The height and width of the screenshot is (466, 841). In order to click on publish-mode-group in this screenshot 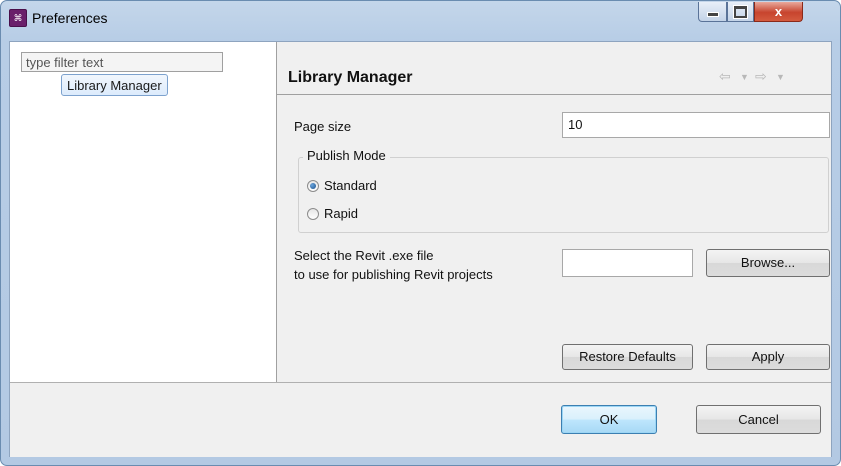, I will do `click(563, 195)`.